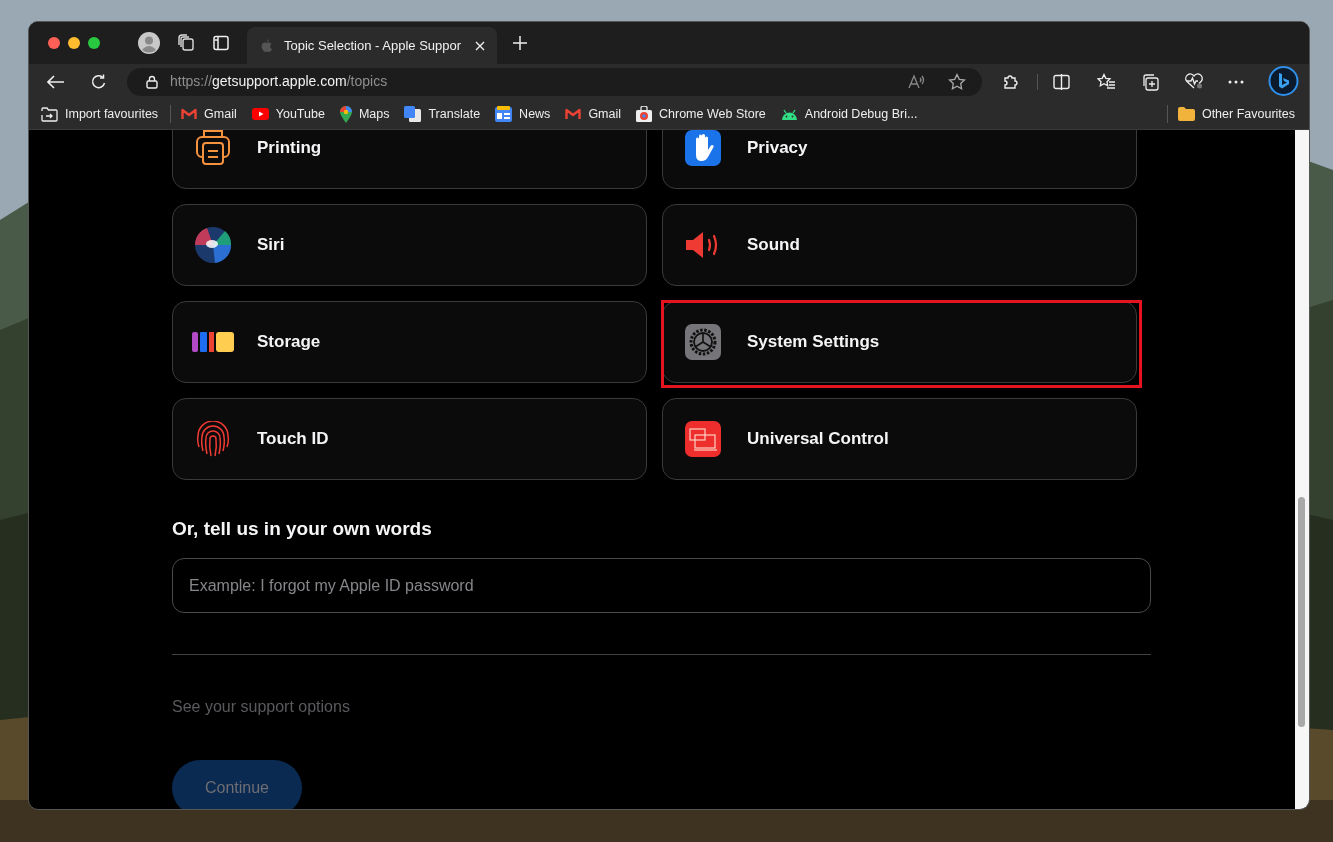  Describe the element at coordinates (789, 114) in the screenshot. I see `android-robot-icon` at that location.